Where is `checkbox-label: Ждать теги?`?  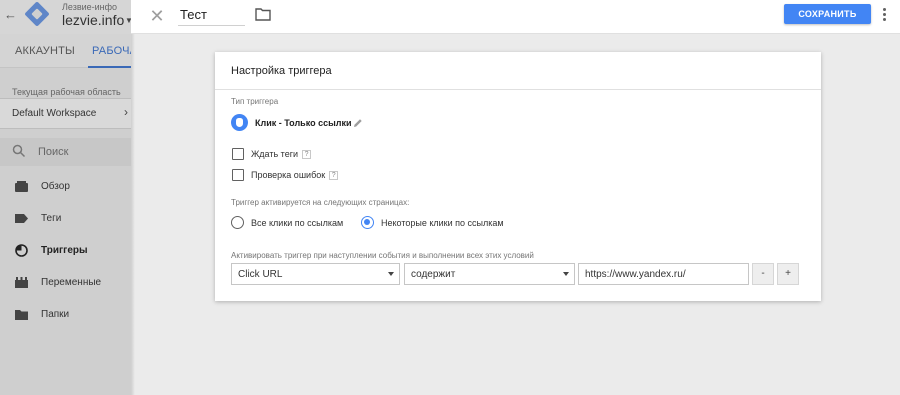
checkbox-label: Ждать теги? is located at coordinates (281, 154).